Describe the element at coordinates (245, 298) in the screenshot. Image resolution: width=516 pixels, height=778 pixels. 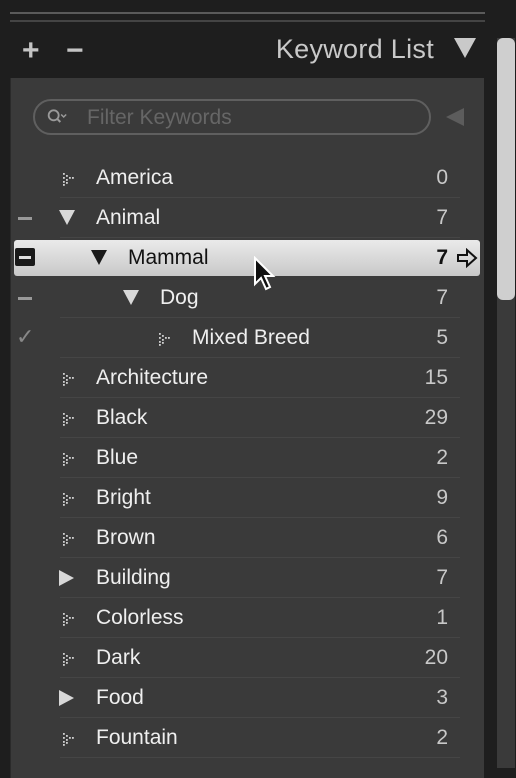
I see `keyword-row-dog: Dog 7` at that location.